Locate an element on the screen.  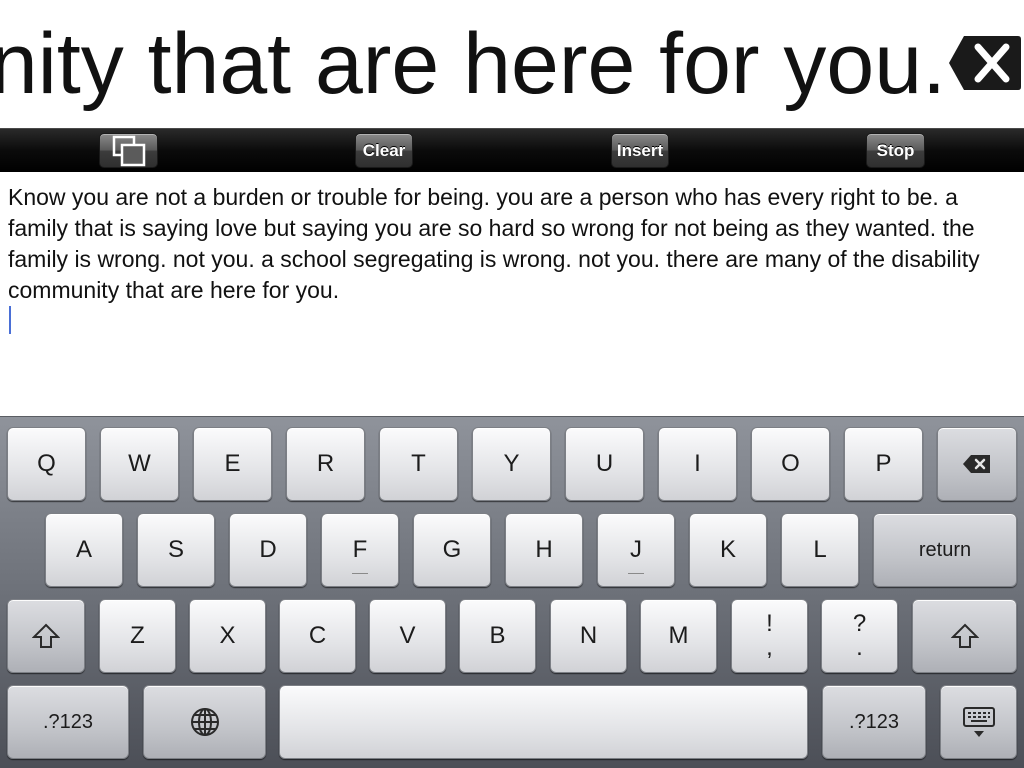
close-x-icon is located at coordinates (985, 63).